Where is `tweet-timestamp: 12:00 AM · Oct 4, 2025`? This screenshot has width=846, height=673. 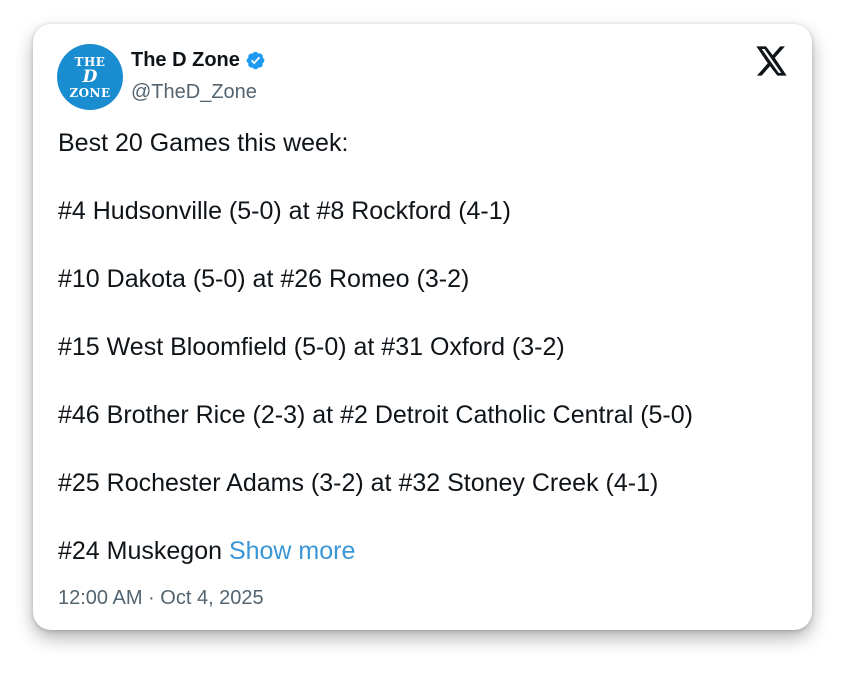 tweet-timestamp: 12:00 AM · Oct 4, 2025 is located at coordinates (161, 598).